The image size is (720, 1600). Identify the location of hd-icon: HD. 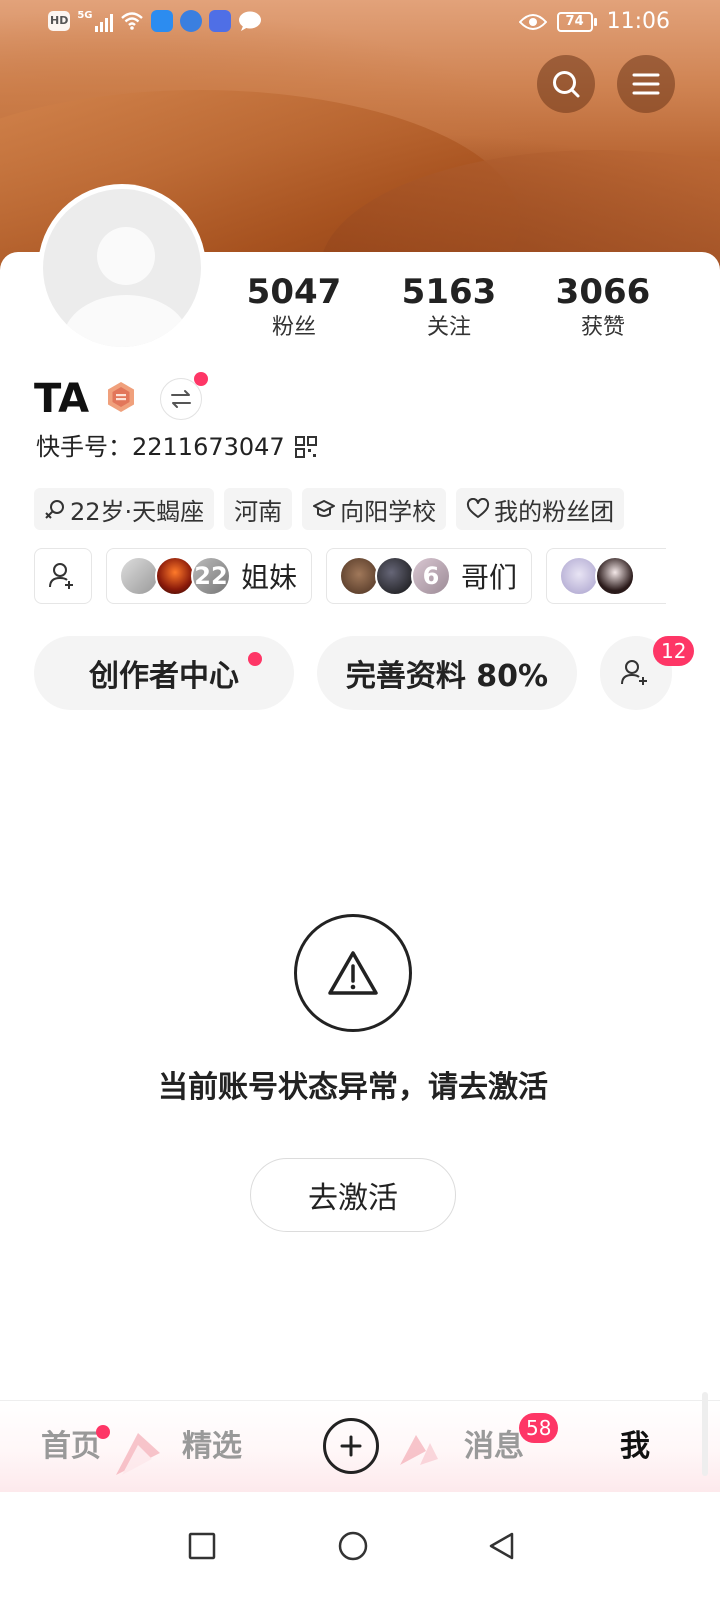
(59, 21).